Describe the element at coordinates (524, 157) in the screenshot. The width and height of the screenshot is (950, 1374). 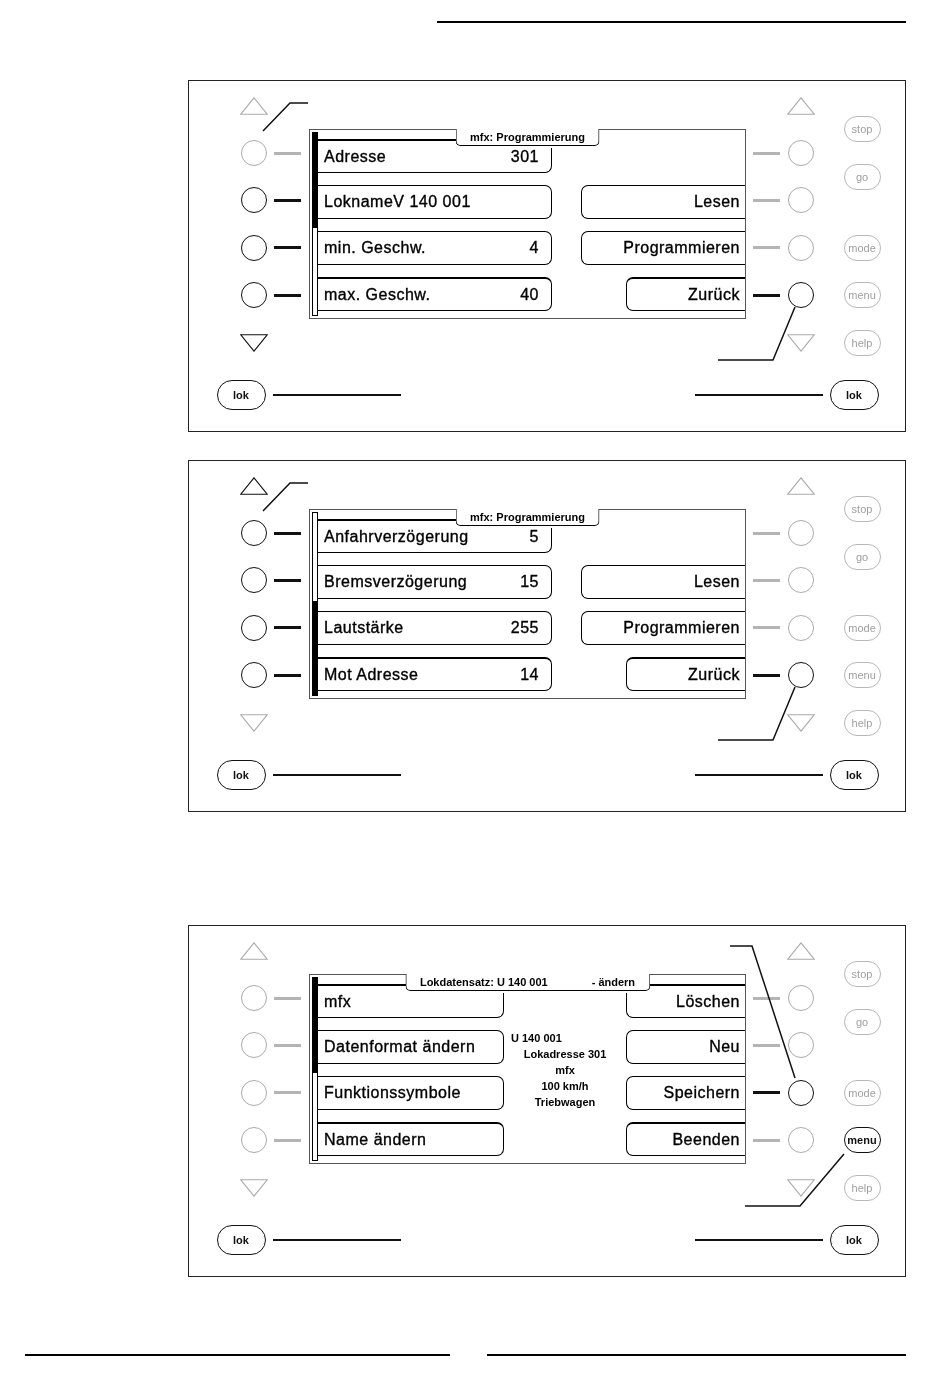
I see `key-value: 301` at that location.